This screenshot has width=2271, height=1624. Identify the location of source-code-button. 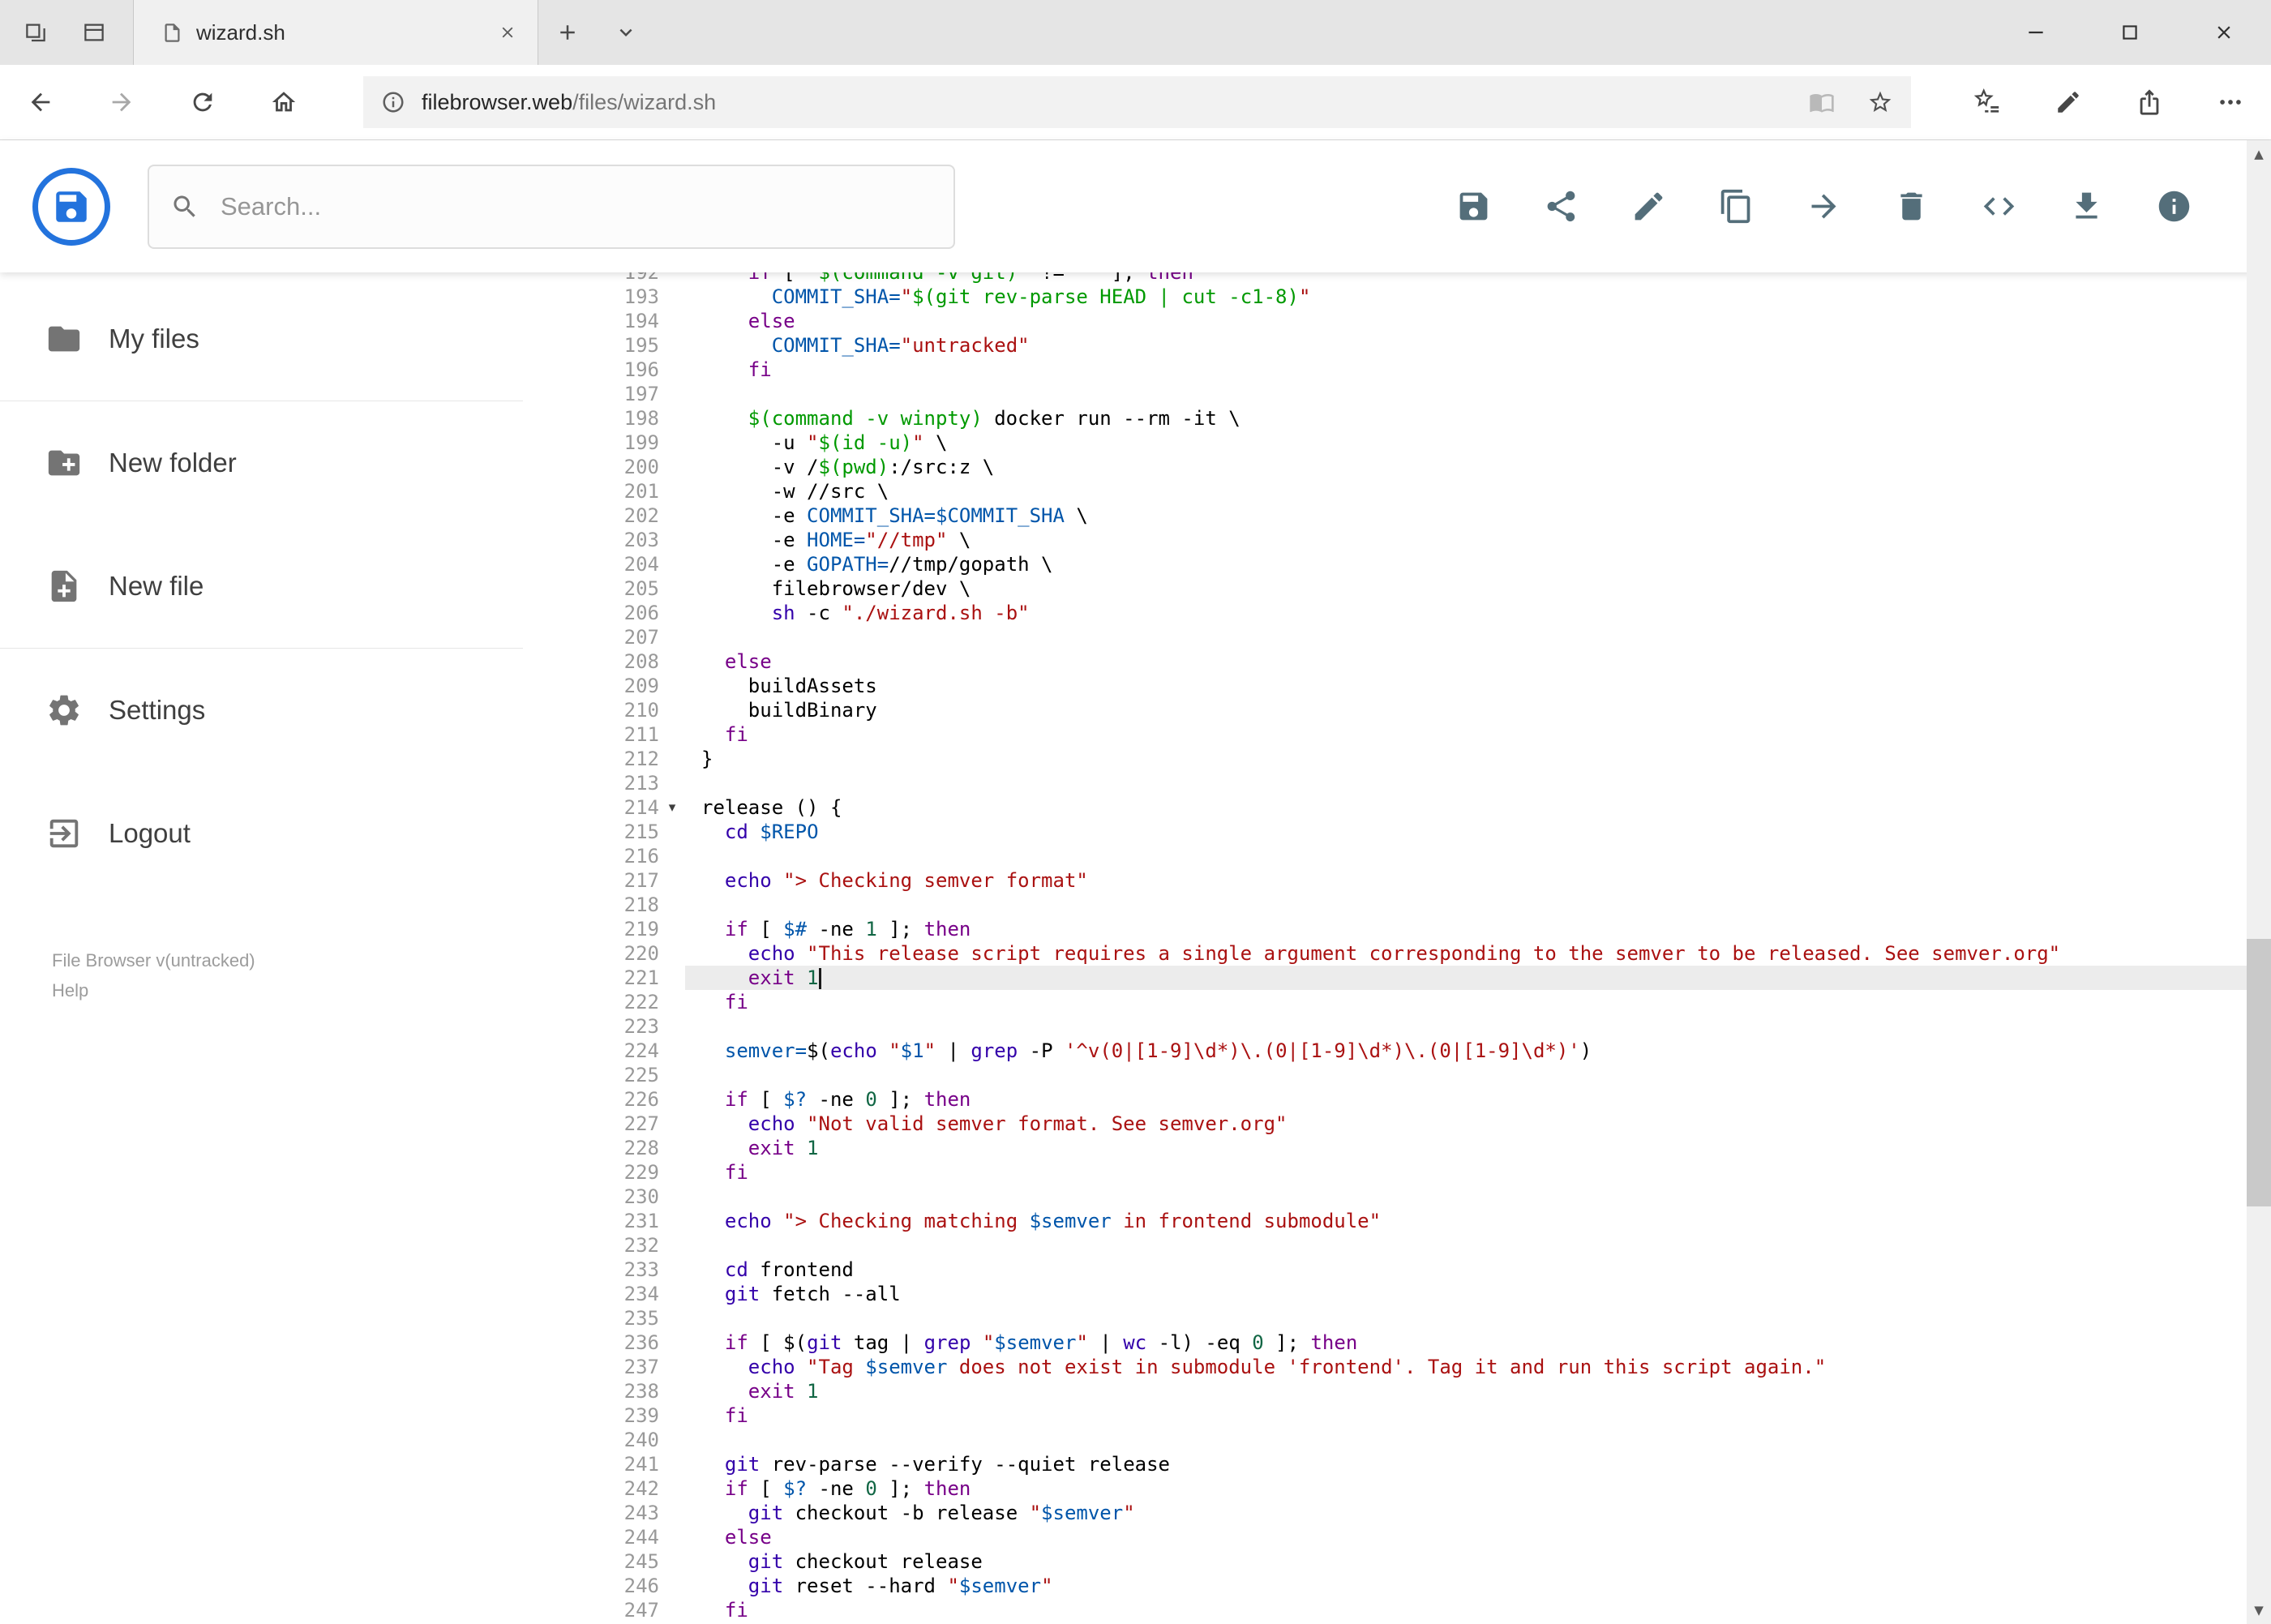
(1999, 207).